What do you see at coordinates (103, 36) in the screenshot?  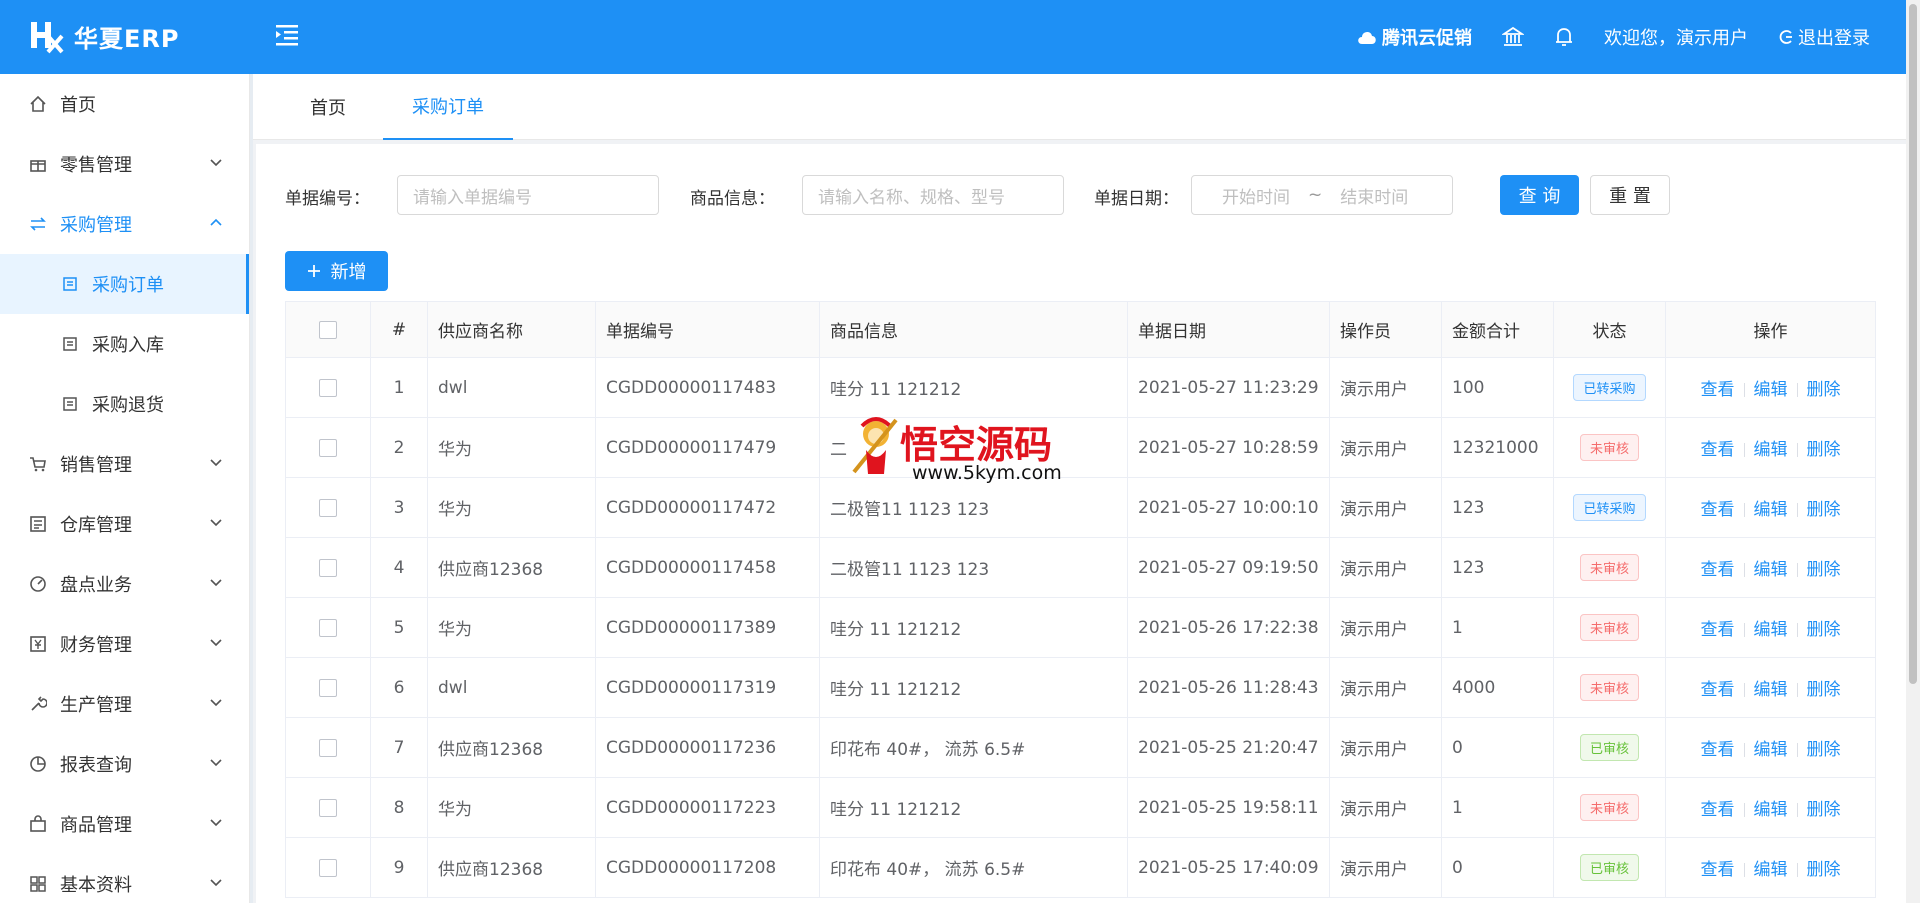 I see `app-logo: 华夏ERP` at bounding box center [103, 36].